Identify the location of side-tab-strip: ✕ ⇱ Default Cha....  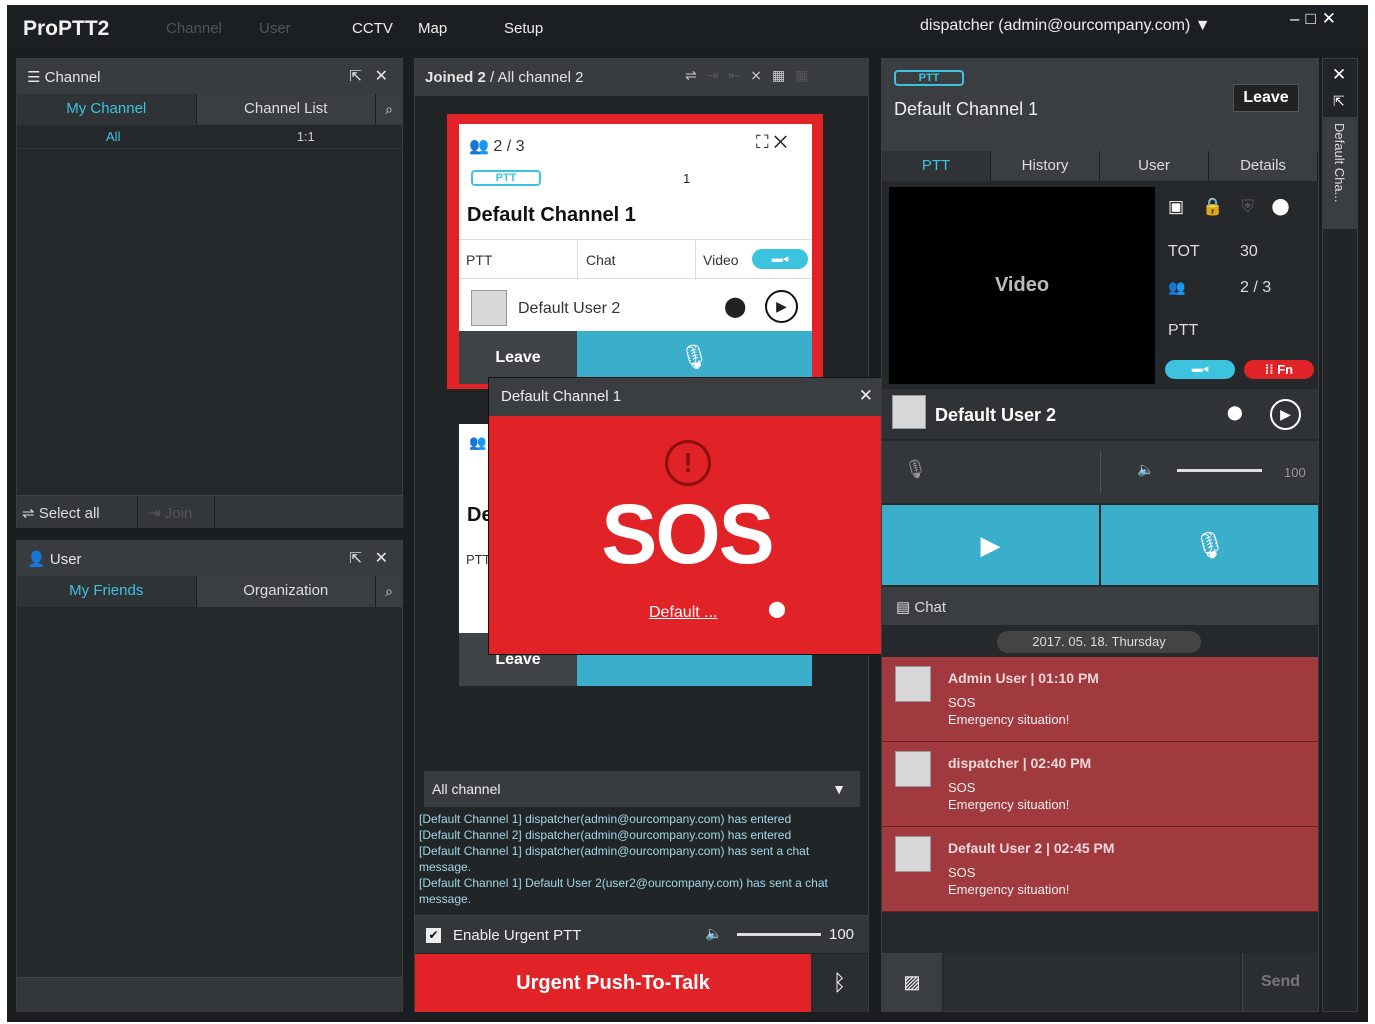
(1340, 535).